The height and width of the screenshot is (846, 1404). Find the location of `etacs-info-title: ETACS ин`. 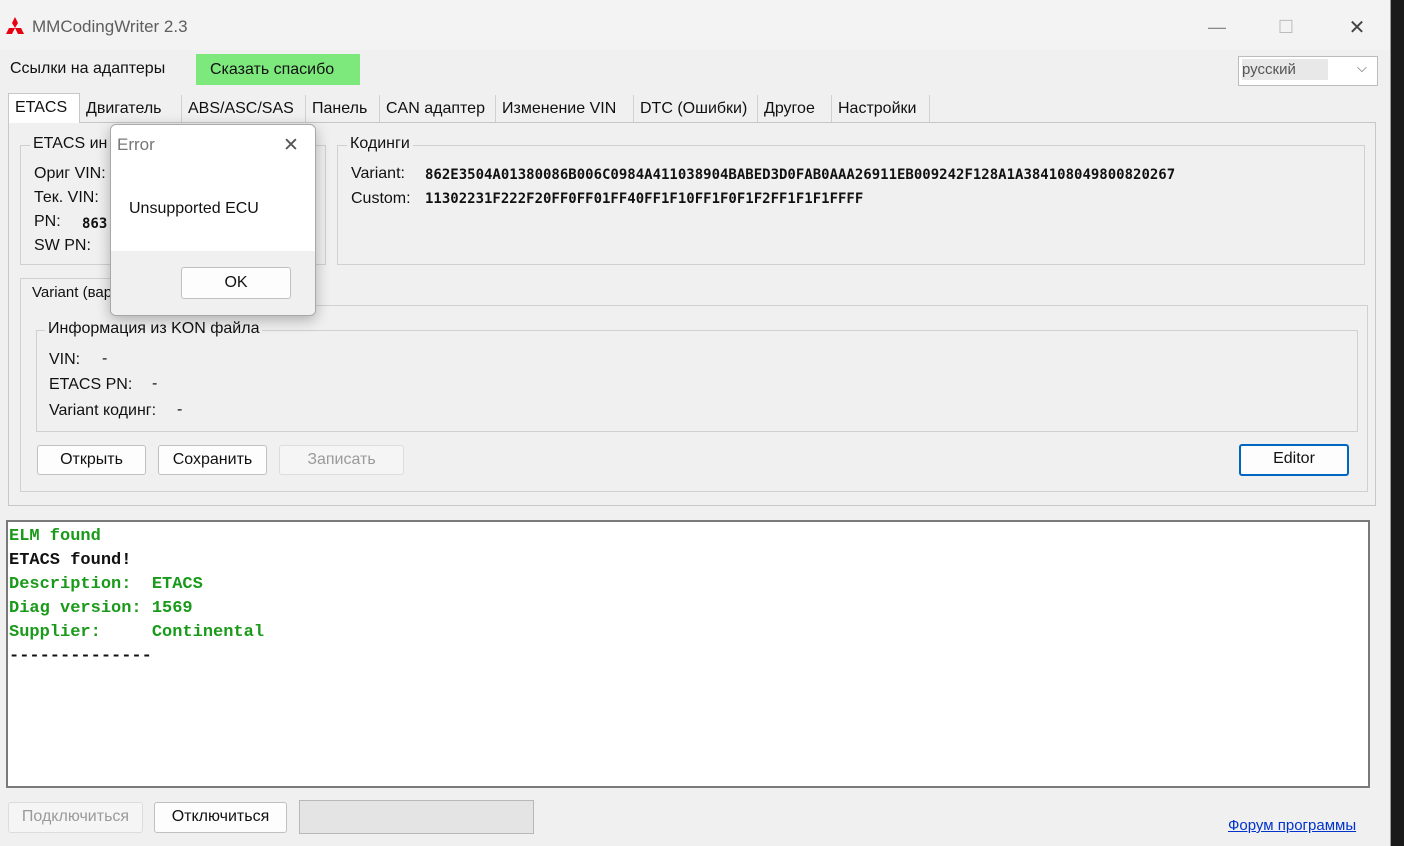

etacs-info-title: ETACS ин is located at coordinates (70, 144).